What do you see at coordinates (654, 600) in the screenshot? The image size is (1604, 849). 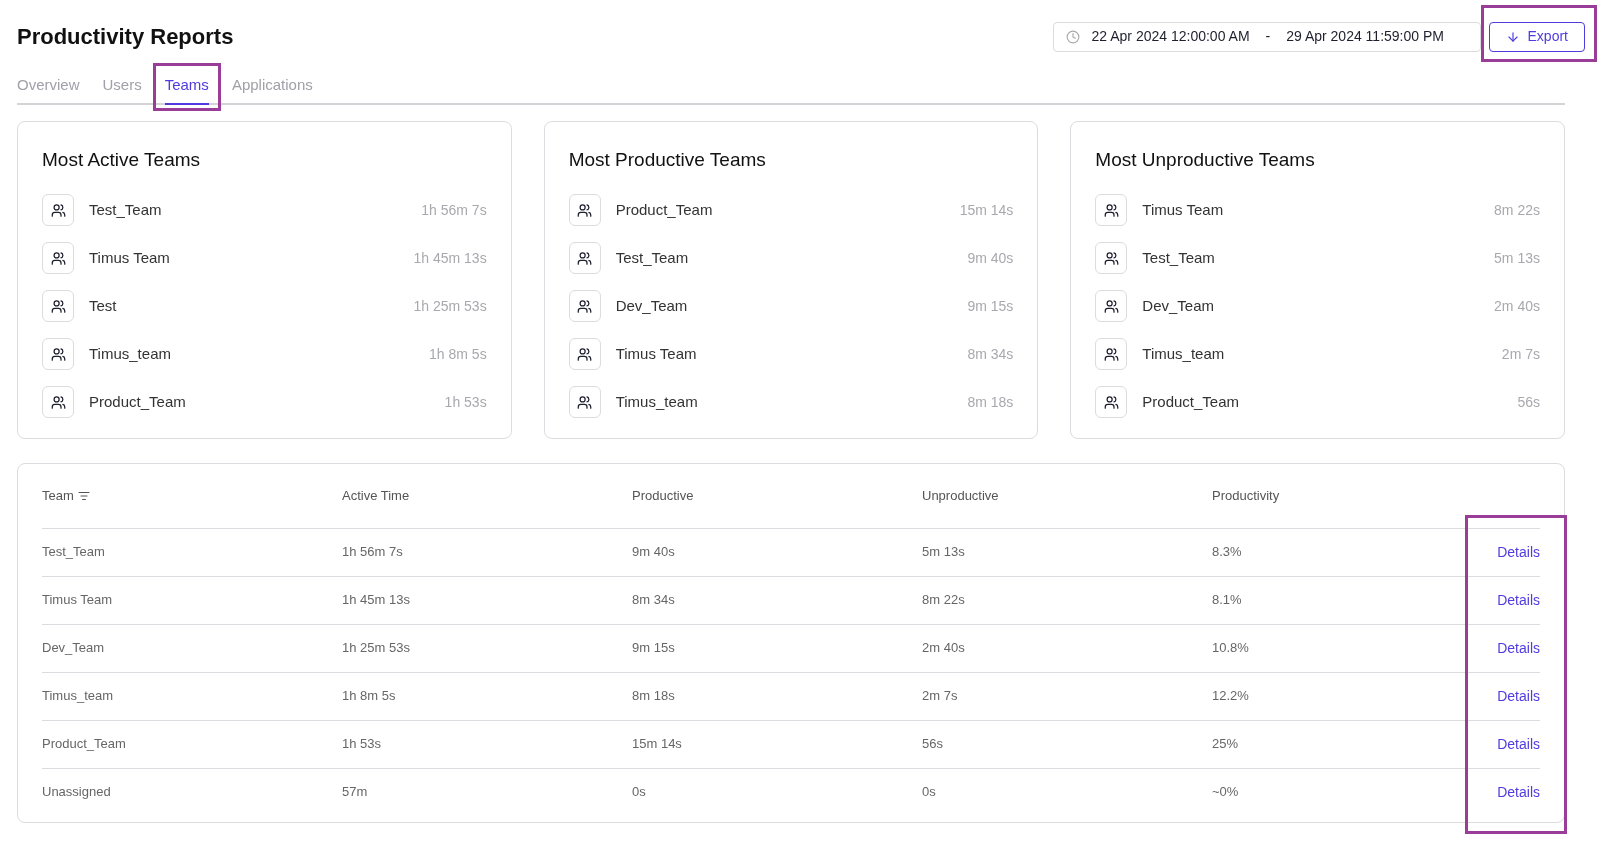 I see `table-cell-text: 8m 34s` at bounding box center [654, 600].